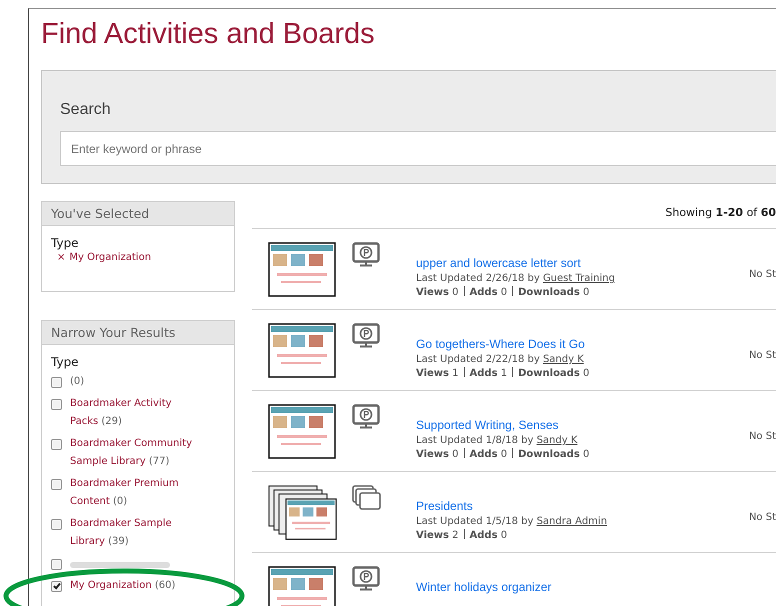 The width and height of the screenshot is (776, 606). Describe the element at coordinates (500, 344) in the screenshot. I see `result-title-link: Go togethers-Where Does it Go` at that location.